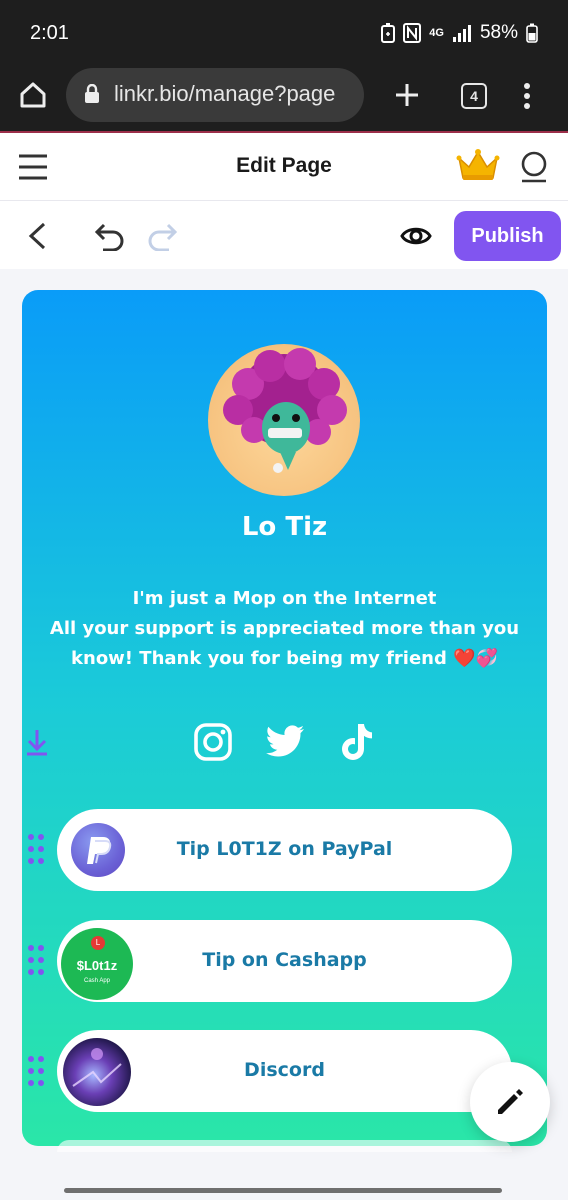 The image size is (568, 1200). Describe the element at coordinates (407, 95) in the screenshot. I see `new-tab-icon` at that location.